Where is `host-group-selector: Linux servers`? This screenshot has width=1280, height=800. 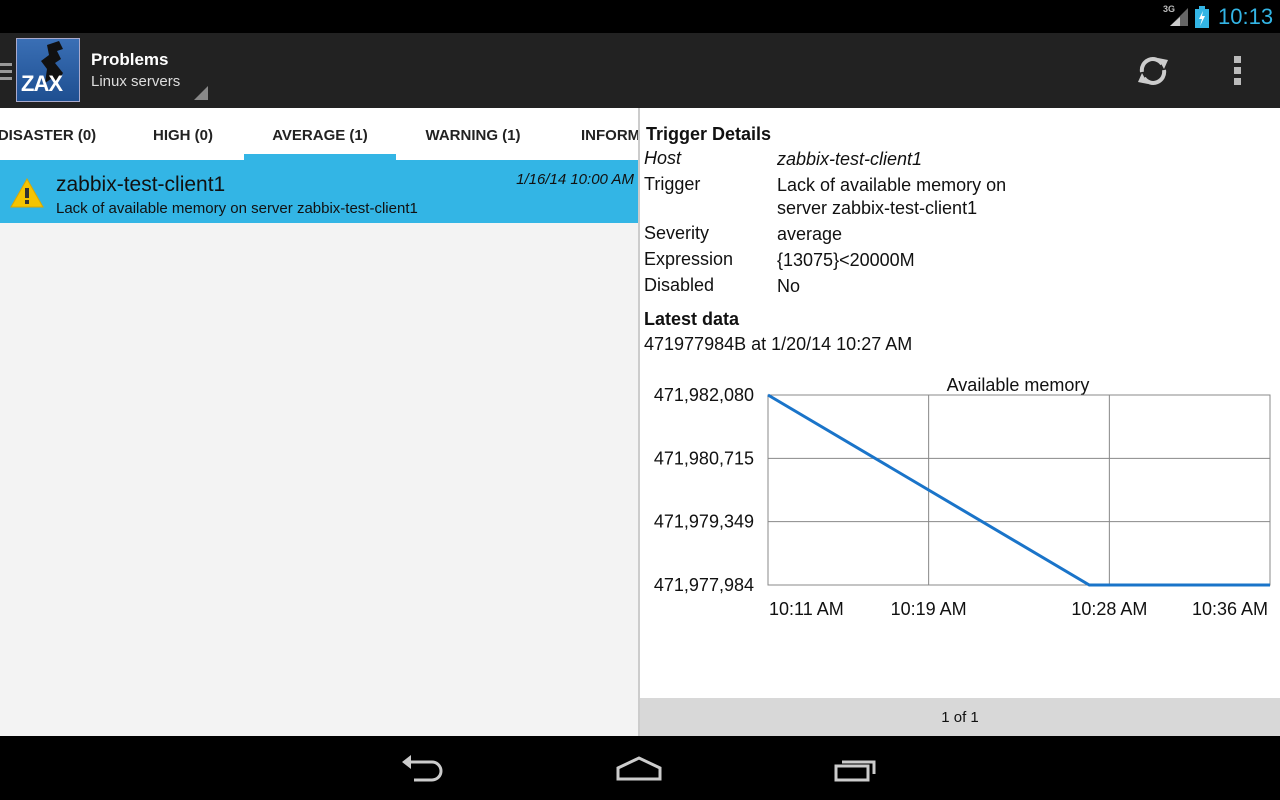 host-group-selector: Linux servers is located at coordinates (135, 81).